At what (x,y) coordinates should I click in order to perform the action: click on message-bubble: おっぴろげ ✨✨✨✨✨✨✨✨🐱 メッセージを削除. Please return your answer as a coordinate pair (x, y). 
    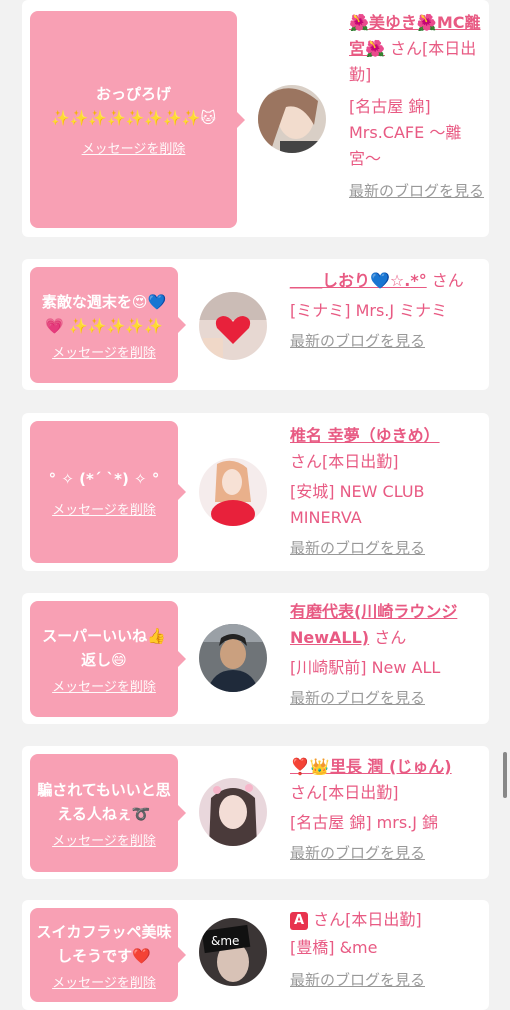
    Looking at the image, I should click on (137, 119).